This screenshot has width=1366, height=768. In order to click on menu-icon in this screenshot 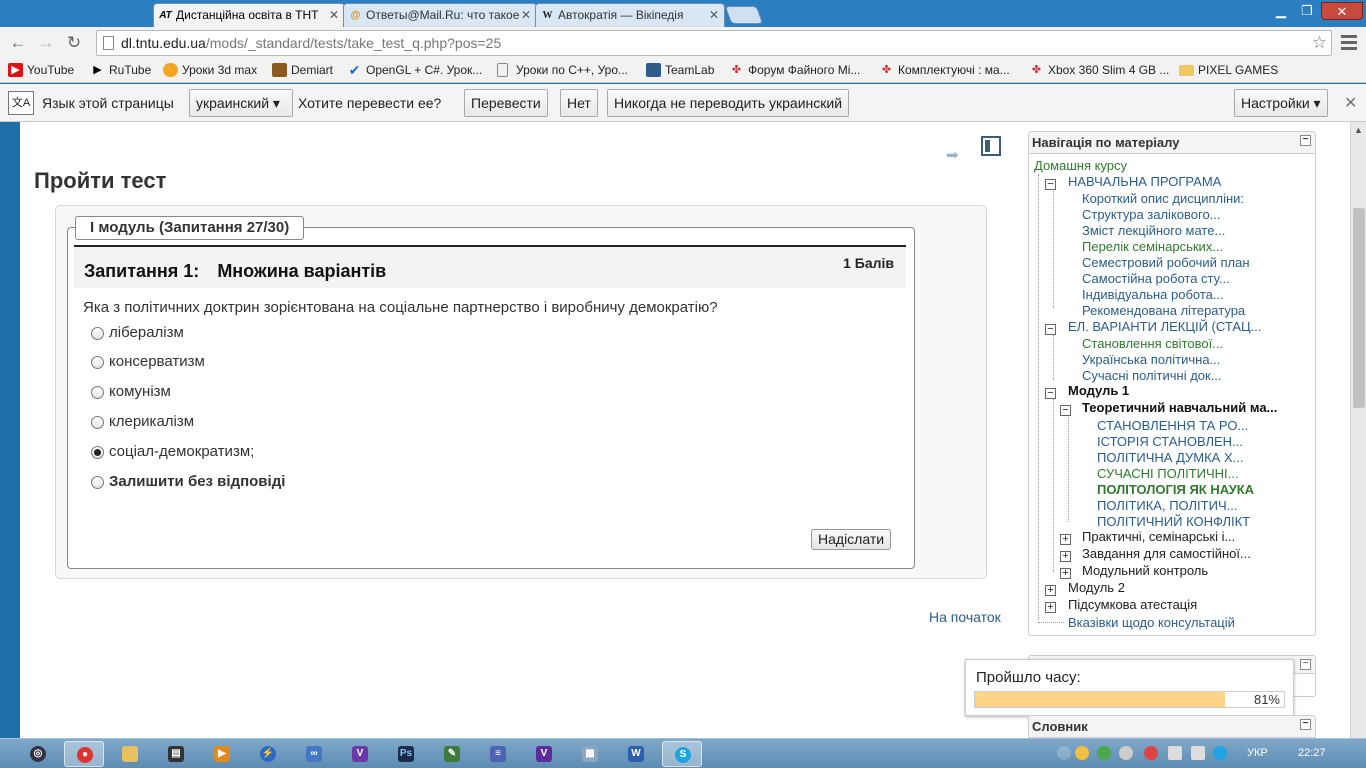, I will do `click(1349, 43)`.